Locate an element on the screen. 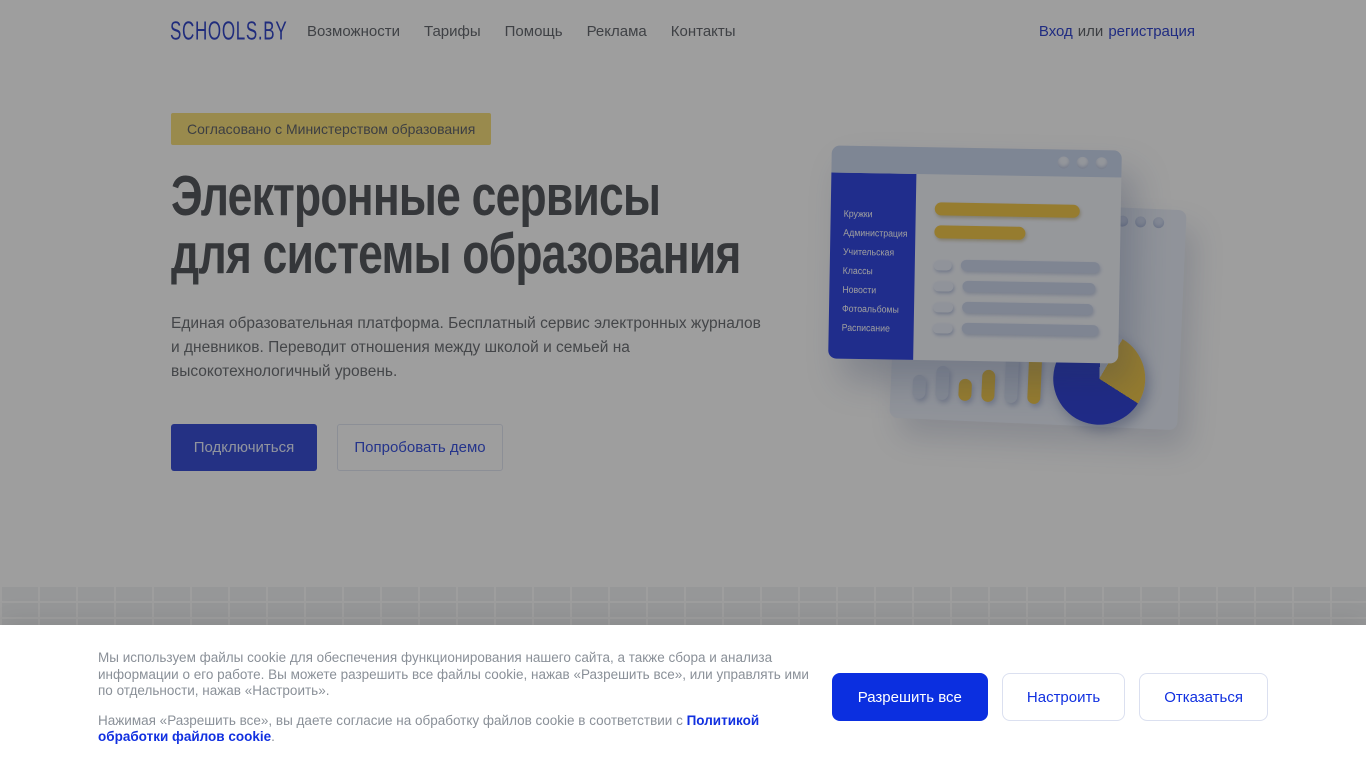 The image size is (1366, 768). decline-cookies-button: Отказаться is located at coordinates (1203, 697).